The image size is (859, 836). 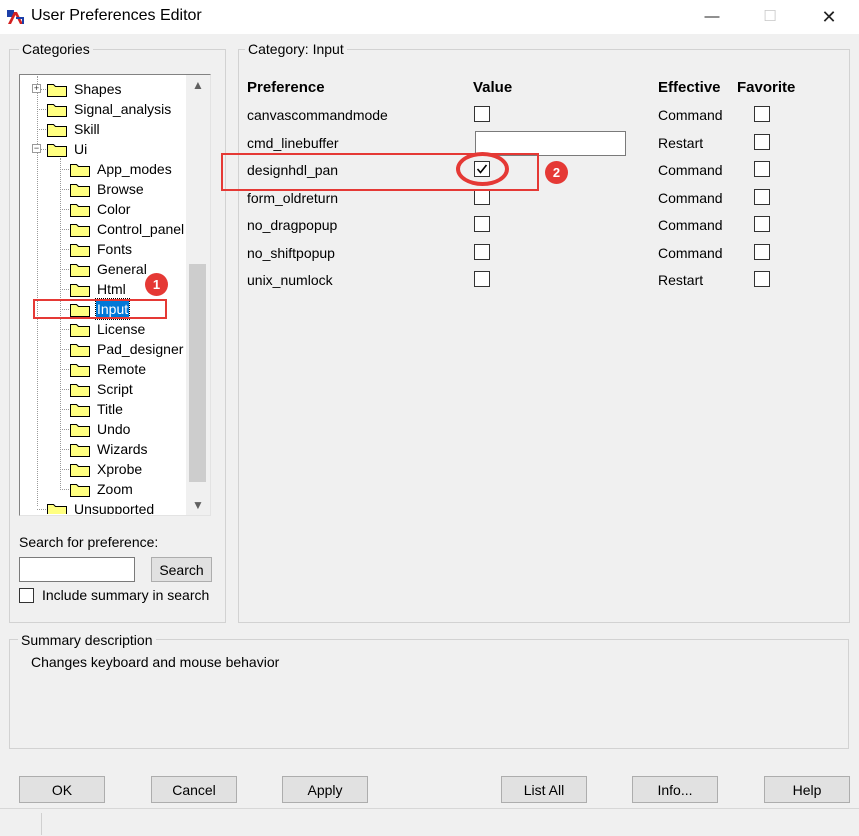 I want to click on help-button: Help, so click(x=807, y=789).